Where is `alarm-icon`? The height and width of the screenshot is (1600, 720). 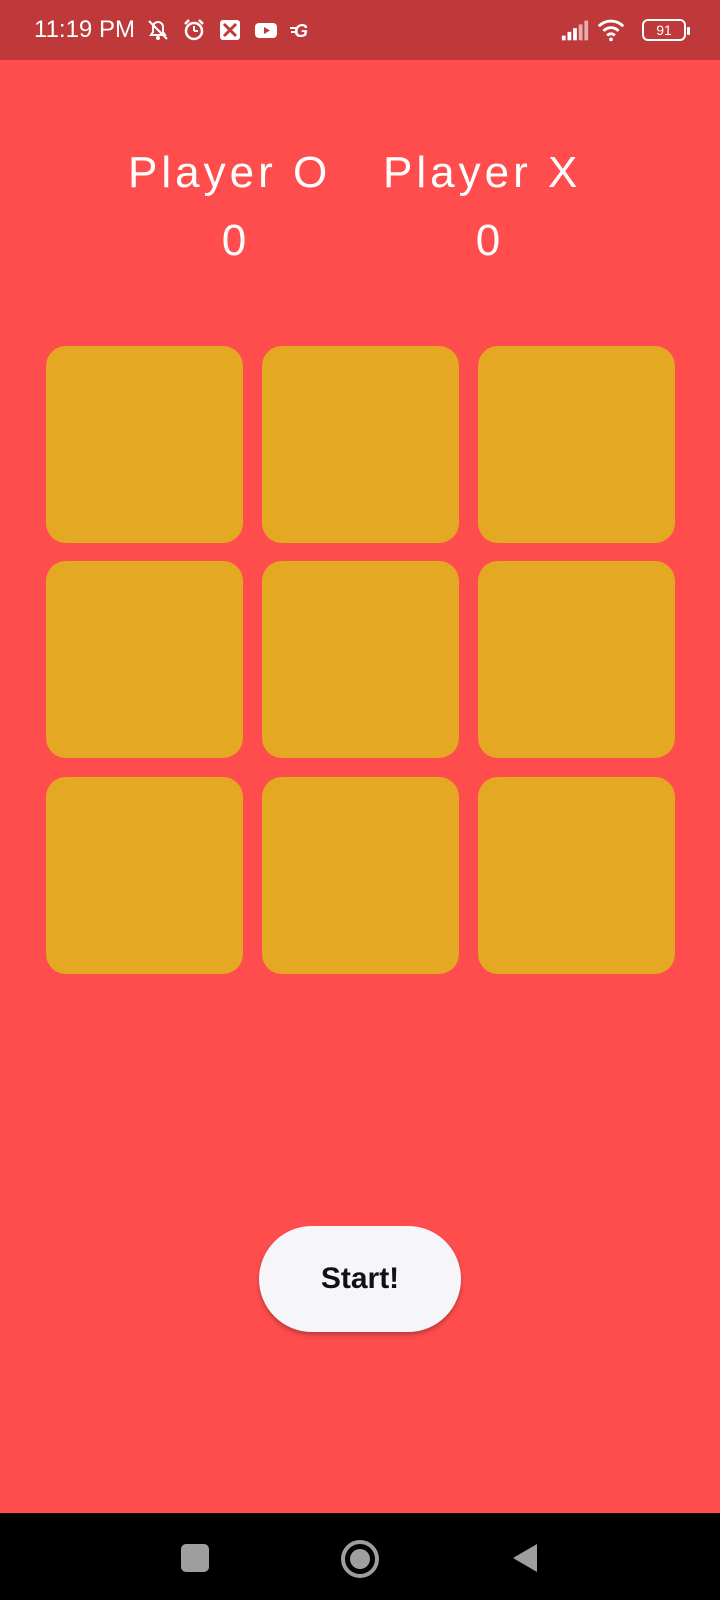 alarm-icon is located at coordinates (194, 30).